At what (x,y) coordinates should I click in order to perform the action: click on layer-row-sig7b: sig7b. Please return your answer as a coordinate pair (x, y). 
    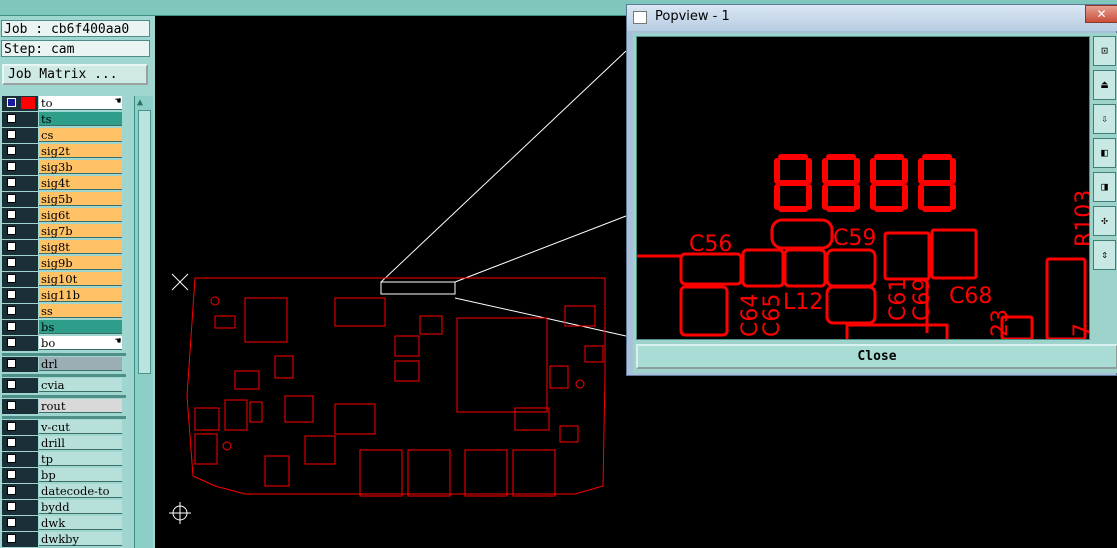
    Looking at the image, I should click on (63, 231).